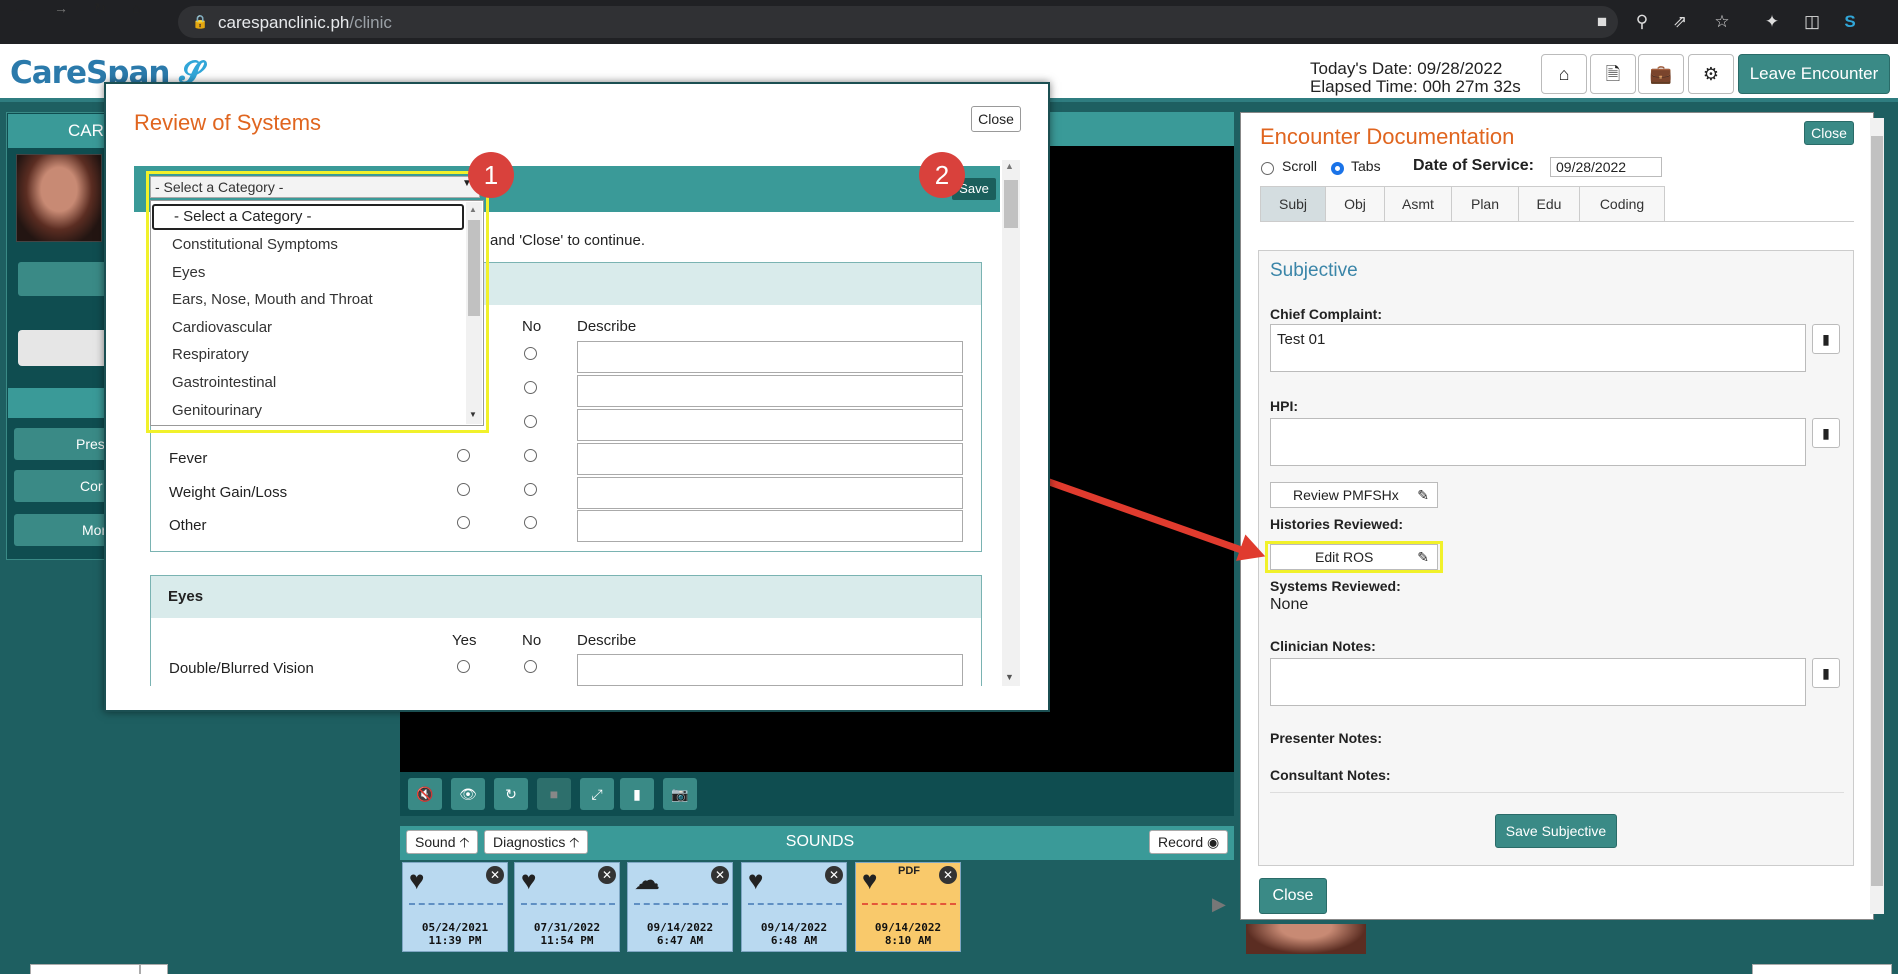 The height and width of the screenshot is (974, 1898). Describe the element at coordinates (1772, 22) in the screenshot. I see `extensions-icon: ✦` at that location.